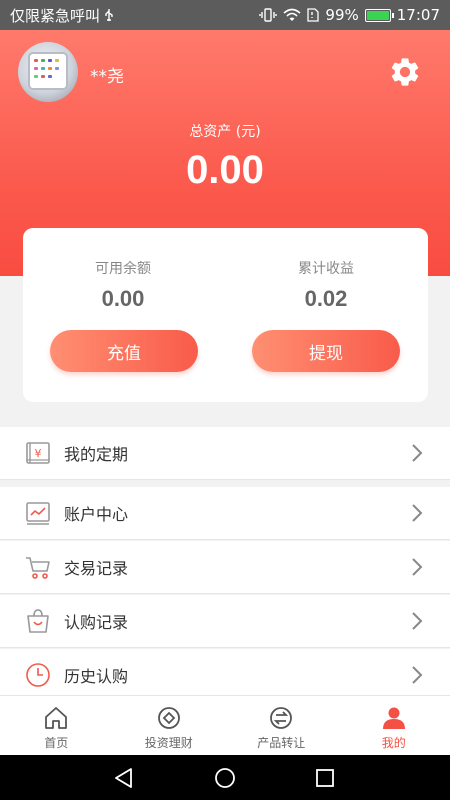 The width and height of the screenshot is (450, 800). Describe the element at coordinates (405, 72) in the screenshot. I see `gear-icon` at that location.